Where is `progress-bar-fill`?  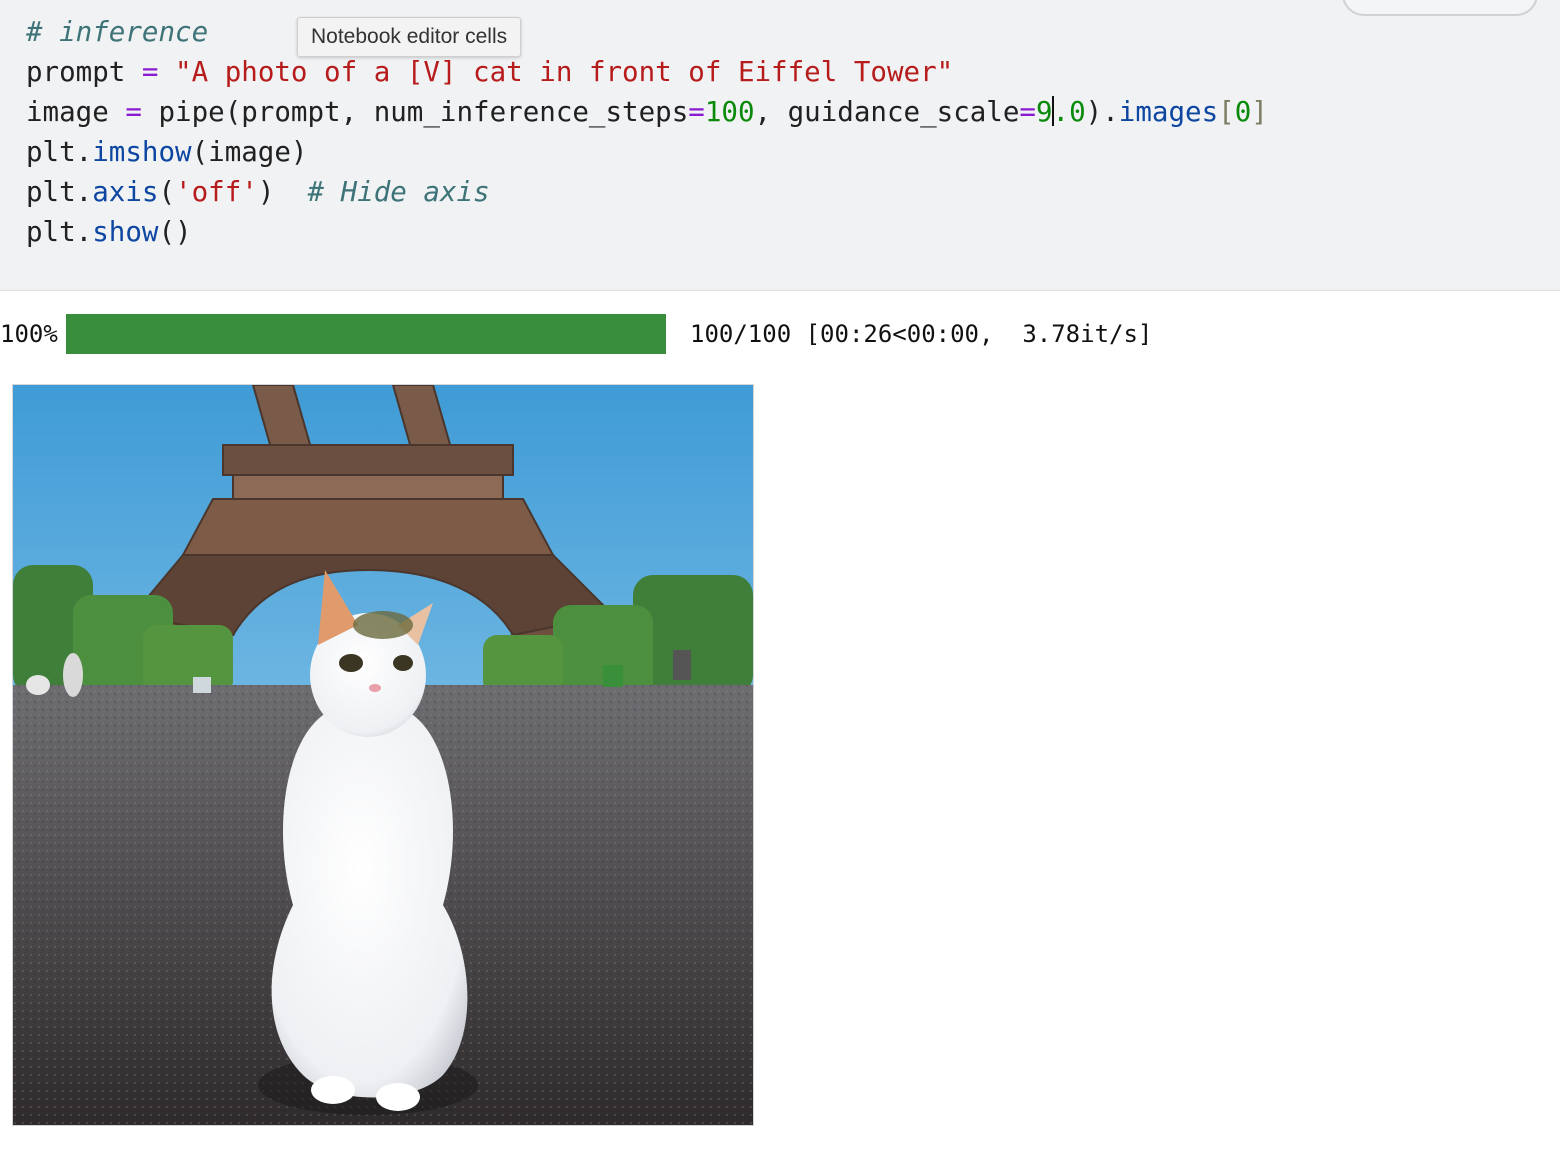
progress-bar-fill is located at coordinates (366, 334).